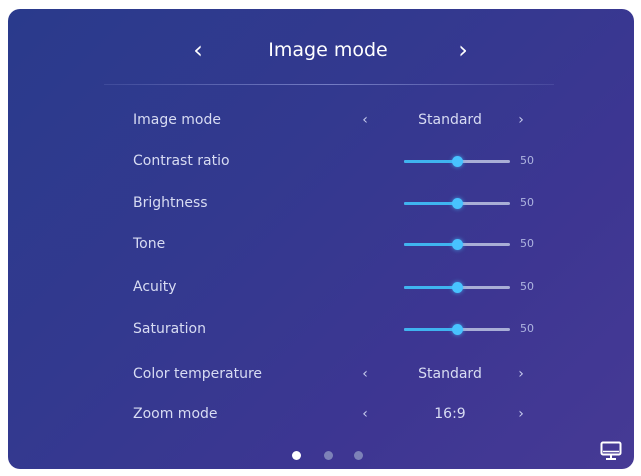 The image size is (641, 476). Describe the element at coordinates (527, 243) in the screenshot. I see `tone-value: 50` at that location.